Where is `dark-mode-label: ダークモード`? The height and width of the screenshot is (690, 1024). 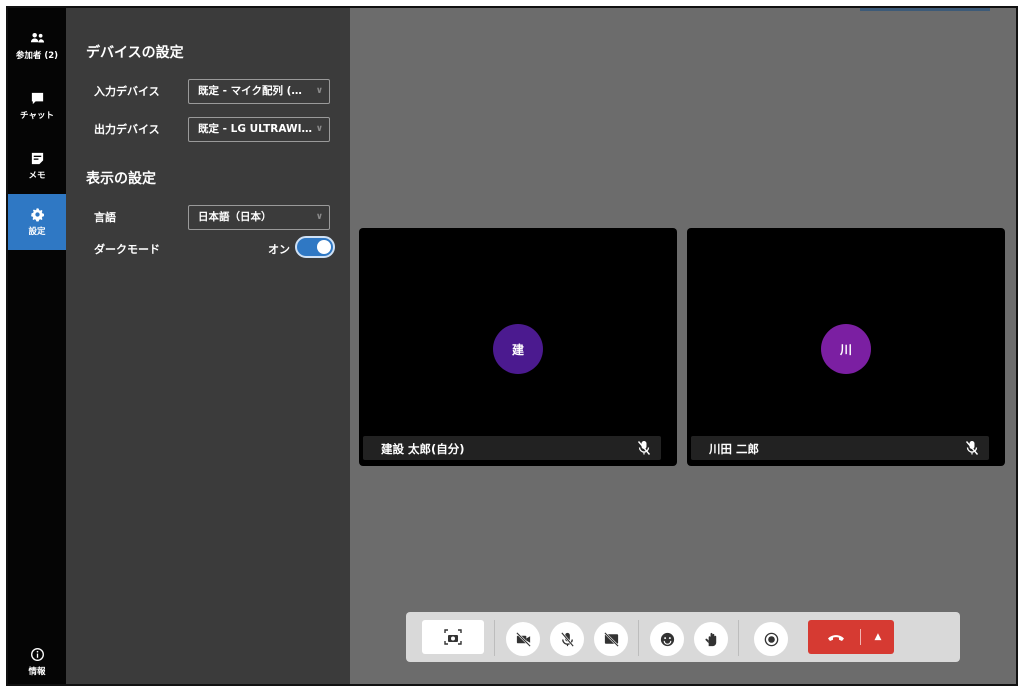
dark-mode-label: ダークモード is located at coordinates (127, 249).